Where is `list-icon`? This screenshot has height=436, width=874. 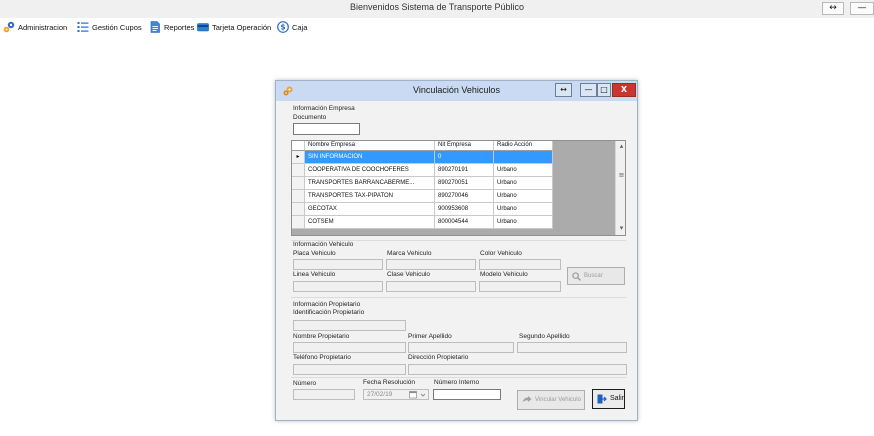 list-icon is located at coordinates (83, 27).